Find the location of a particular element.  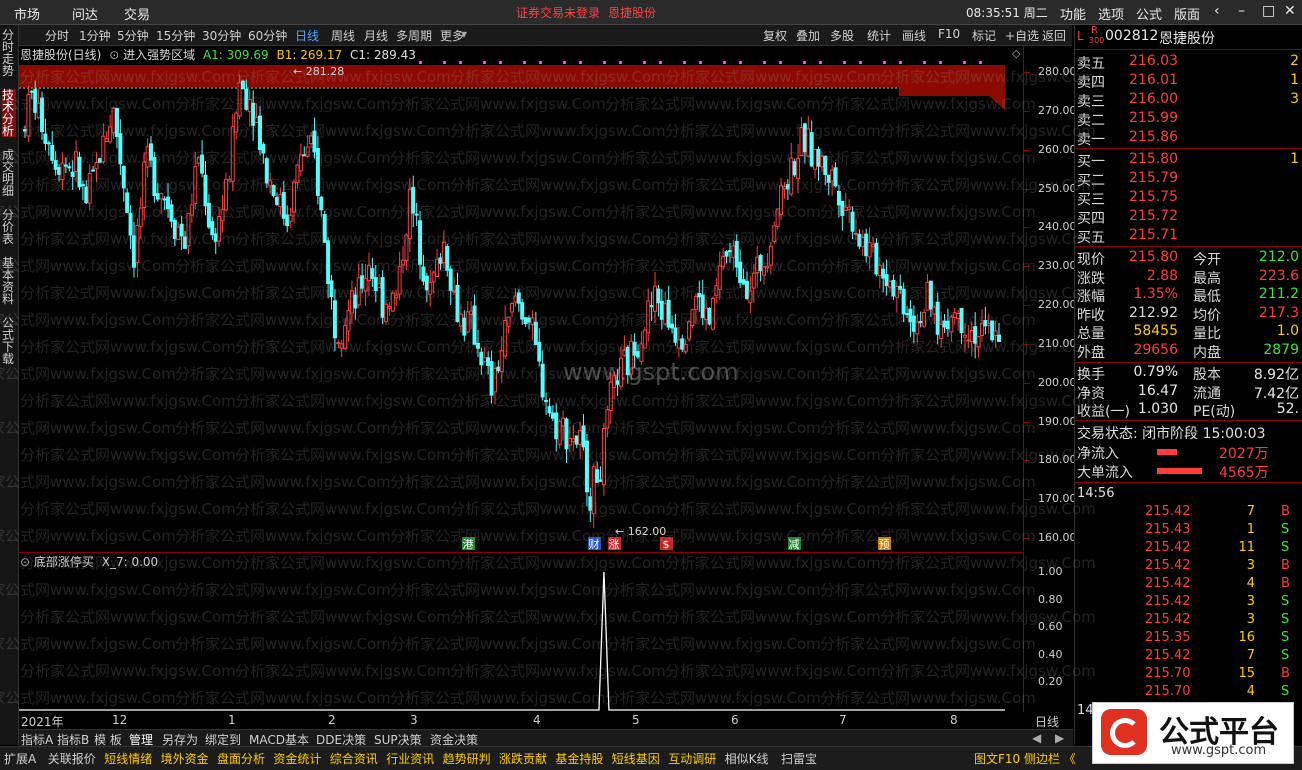

maximize-icon: □ is located at coordinates (1268, 11).